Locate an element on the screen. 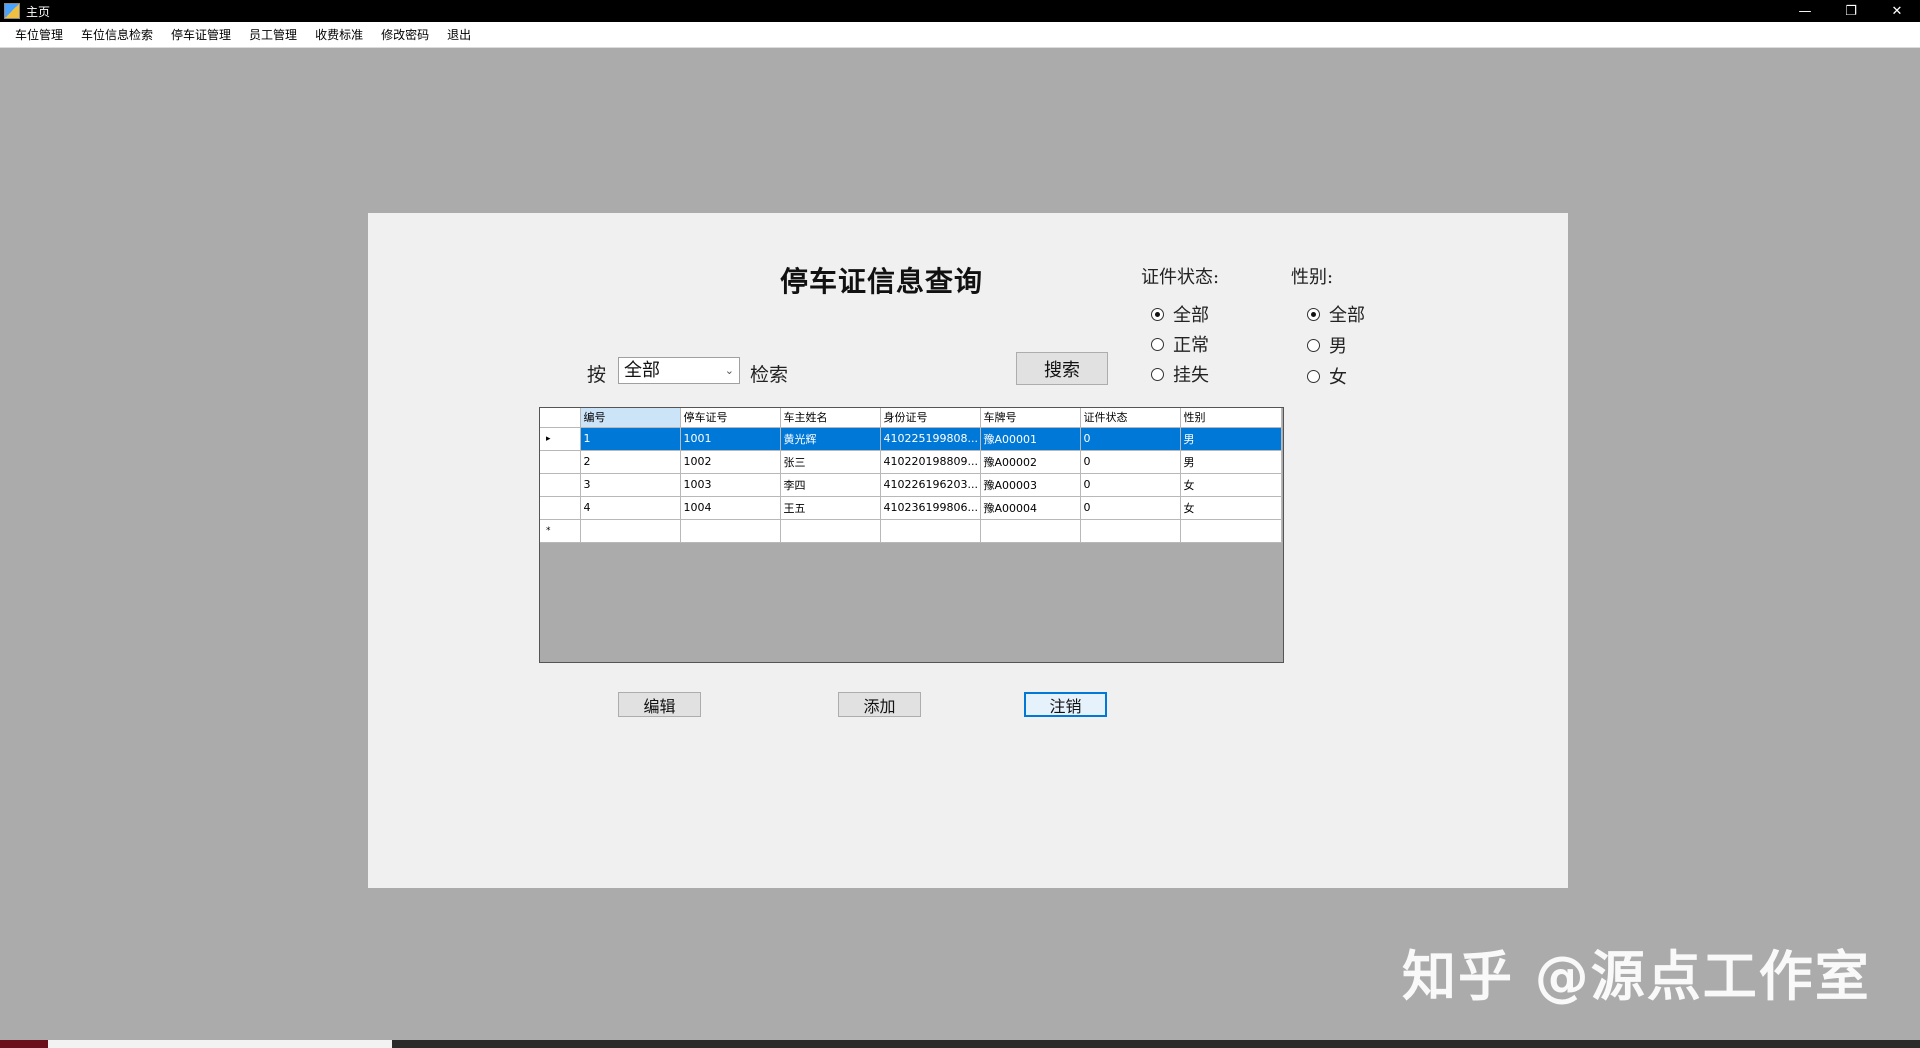 Image resolution: width=1920 pixels, height=1048 pixels. search-suffix-label: 检索 is located at coordinates (769, 375).